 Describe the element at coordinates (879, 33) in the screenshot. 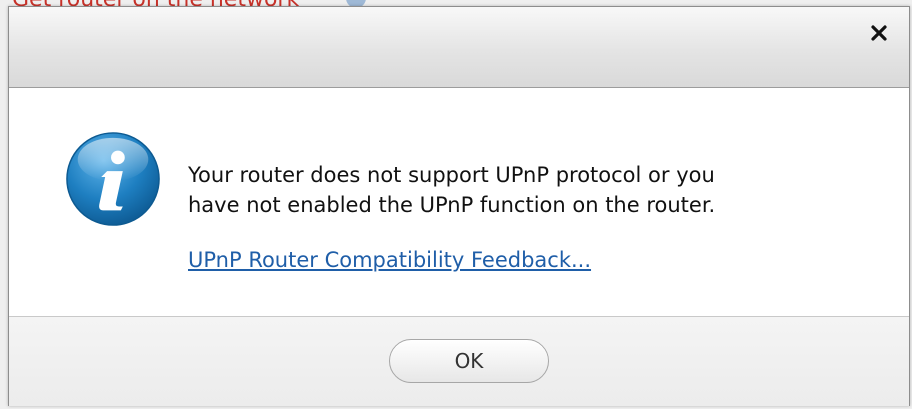

I see `close-icon` at that location.